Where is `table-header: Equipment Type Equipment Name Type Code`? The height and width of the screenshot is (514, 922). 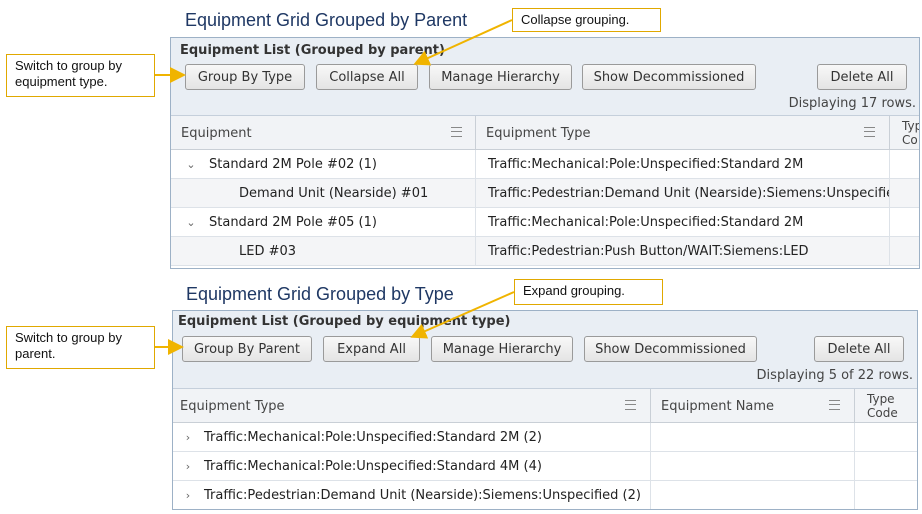
table-header: Equipment Type Equipment Name Type Code is located at coordinates (545, 406).